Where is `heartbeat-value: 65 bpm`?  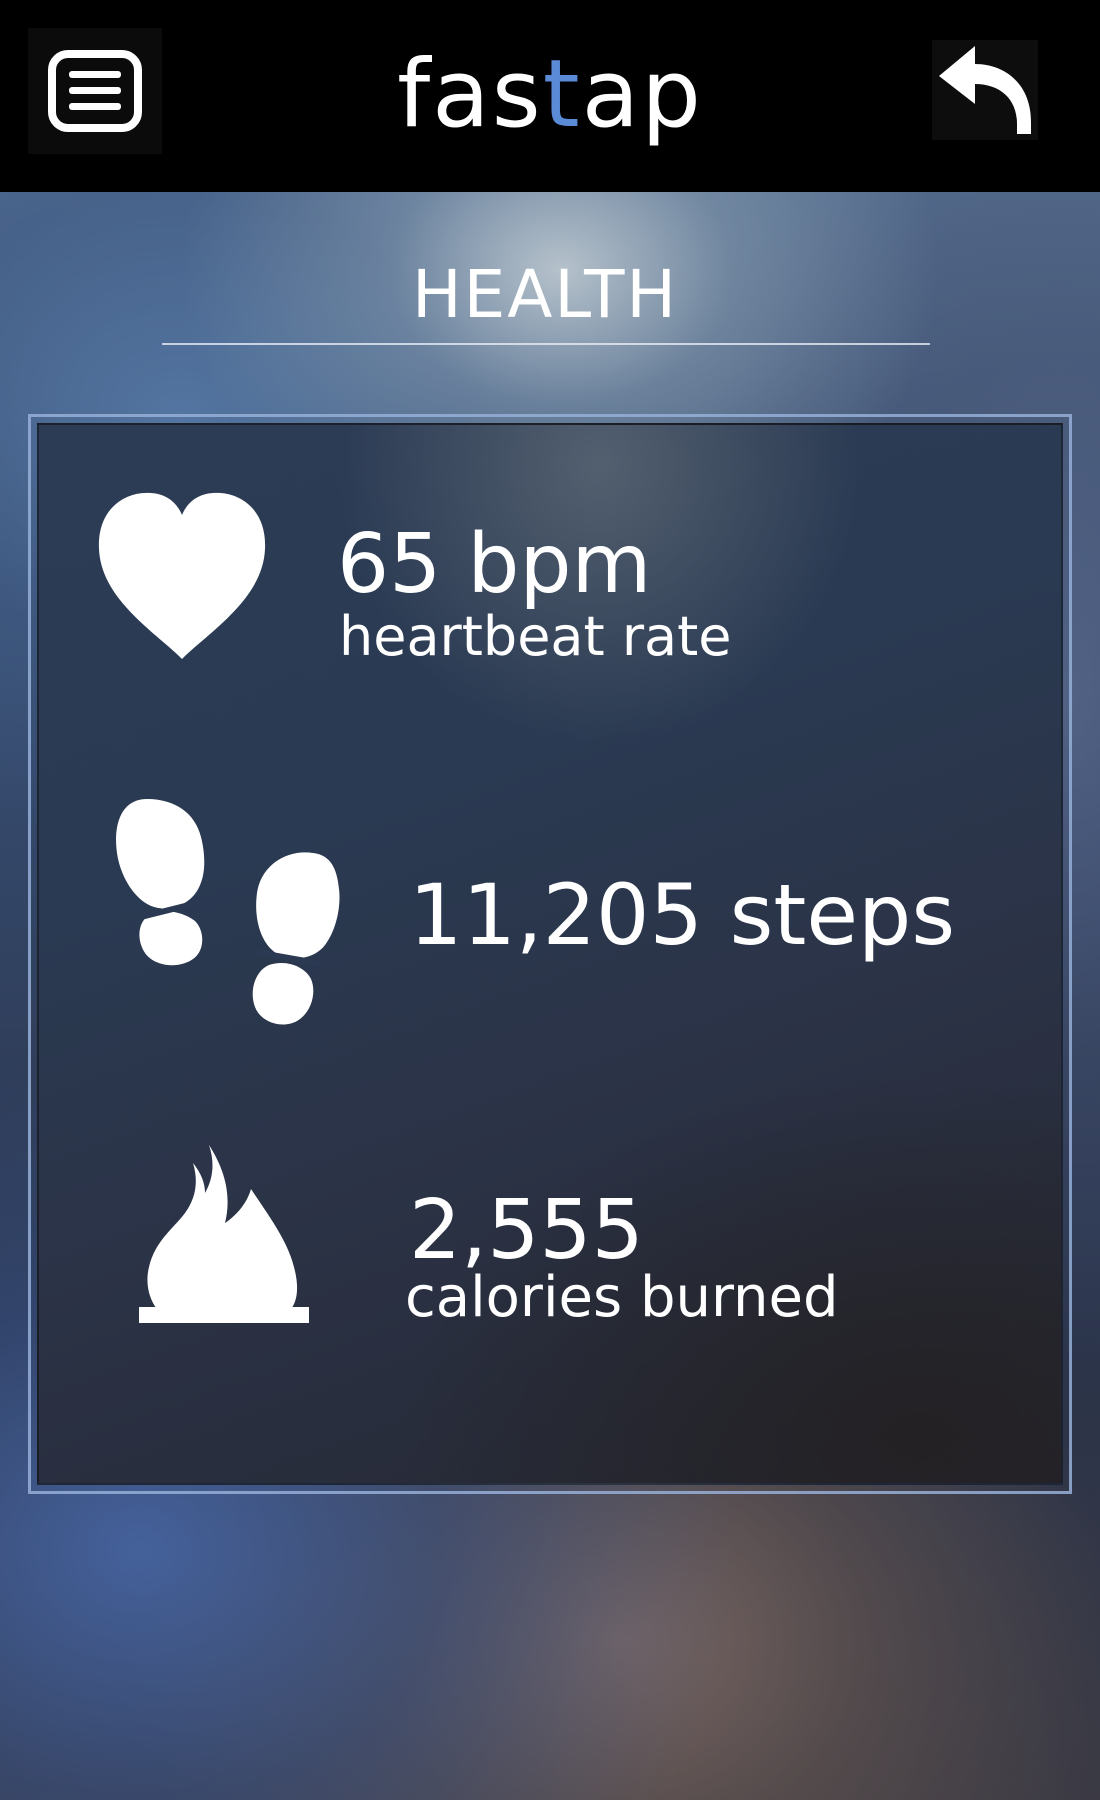 heartbeat-value: 65 bpm is located at coordinates (494, 564).